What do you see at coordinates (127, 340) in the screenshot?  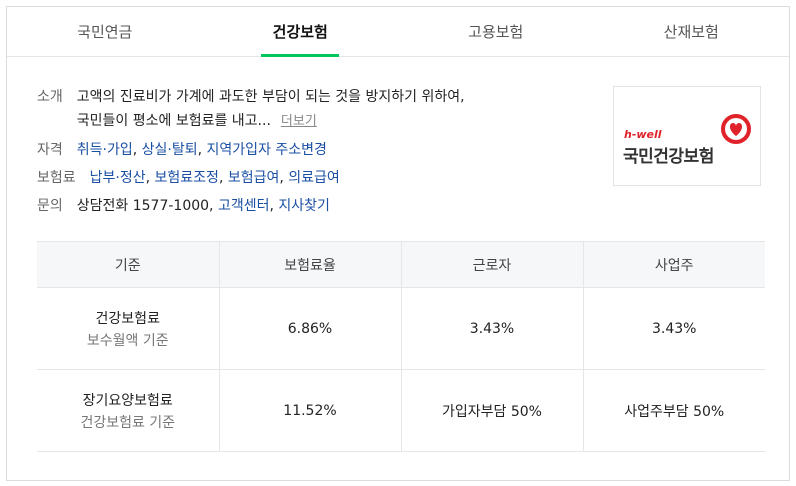 I see `row-sub: 보수월액 기준` at bounding box center [127, 340].